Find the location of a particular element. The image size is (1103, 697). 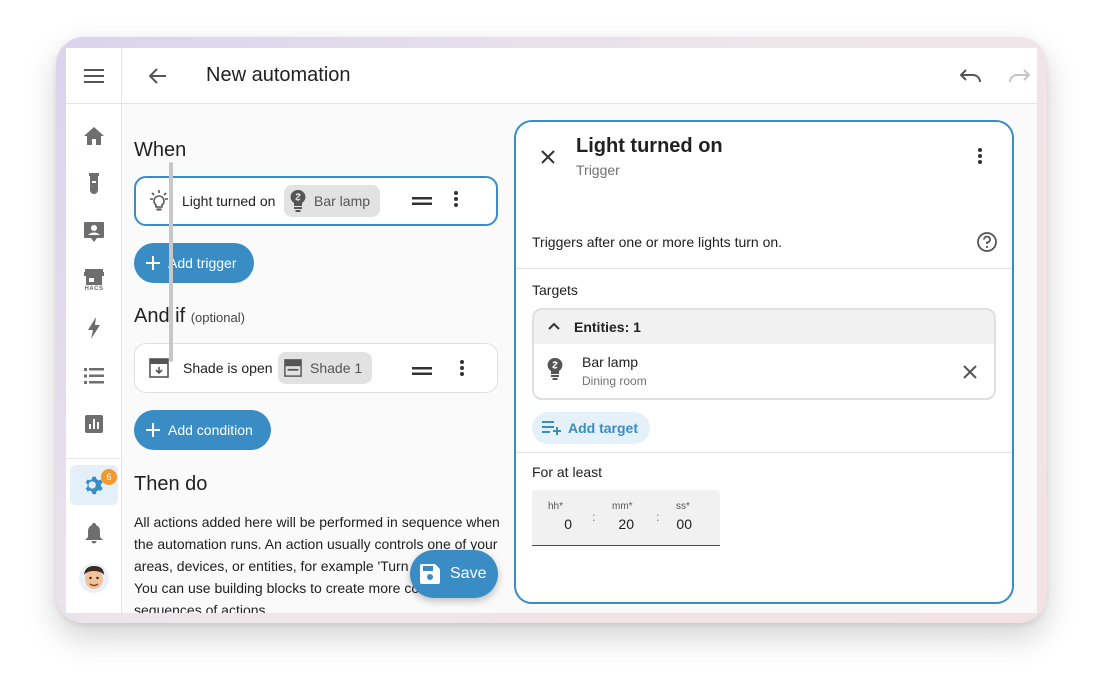

condition-more-icon is located at coordinates (462, 370).